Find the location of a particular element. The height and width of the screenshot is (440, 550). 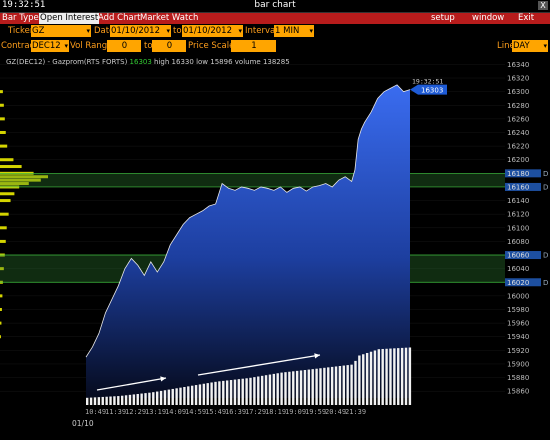

line-select: DAY ▾ is located at coordinates (530, 46).